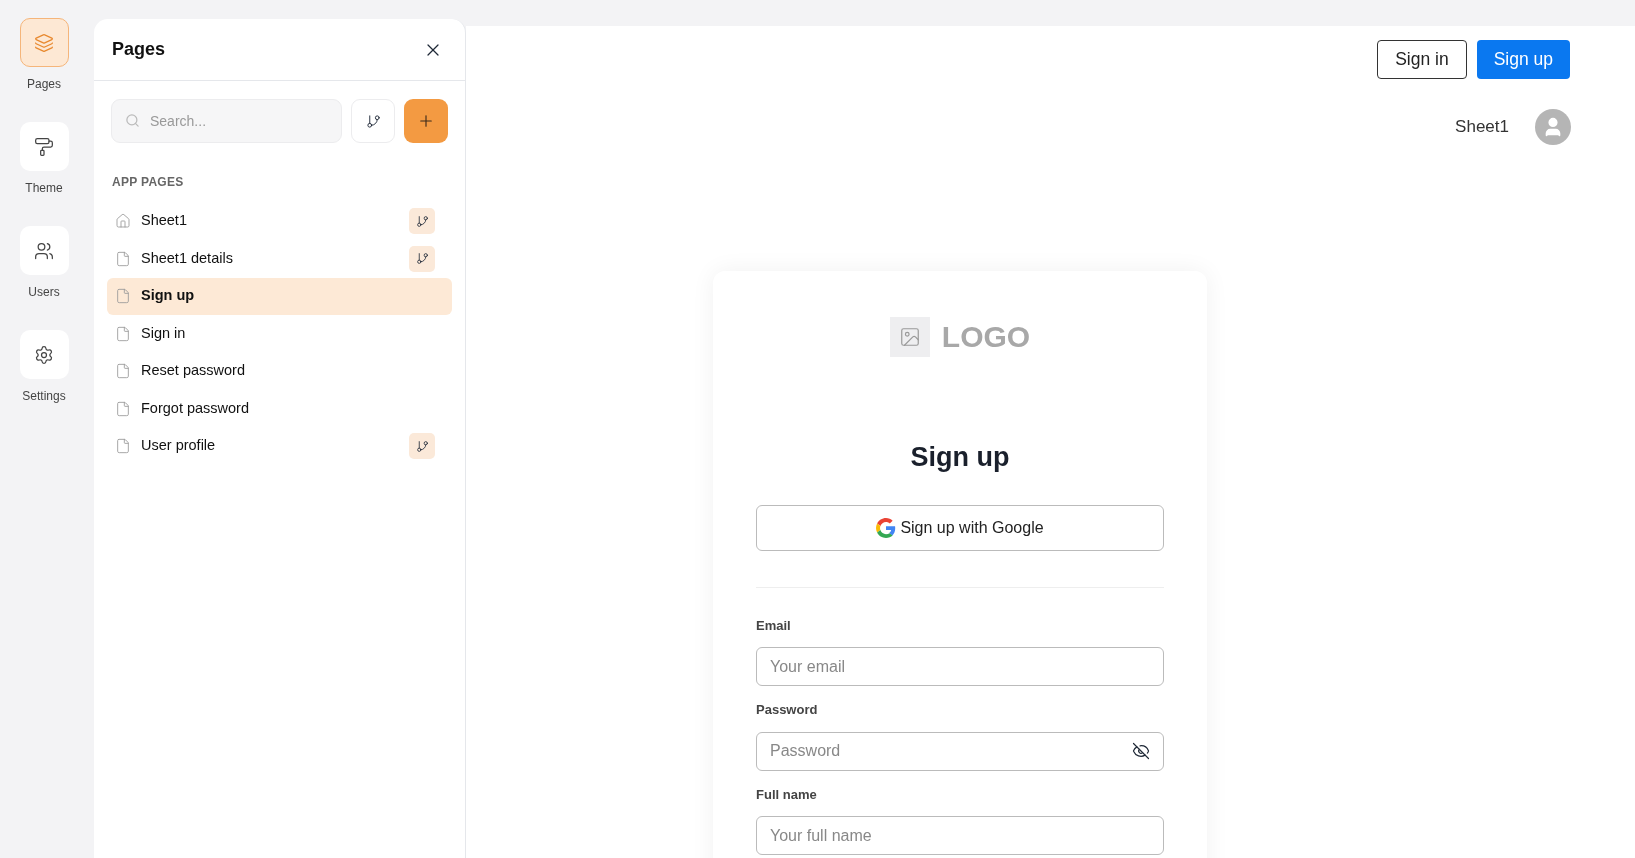 Image resolution: width=1635 pixels, height=858 pixels. Describe the element at coordinates (139, 49) in the screenshot. I see `panel-title: Pages` at that location.